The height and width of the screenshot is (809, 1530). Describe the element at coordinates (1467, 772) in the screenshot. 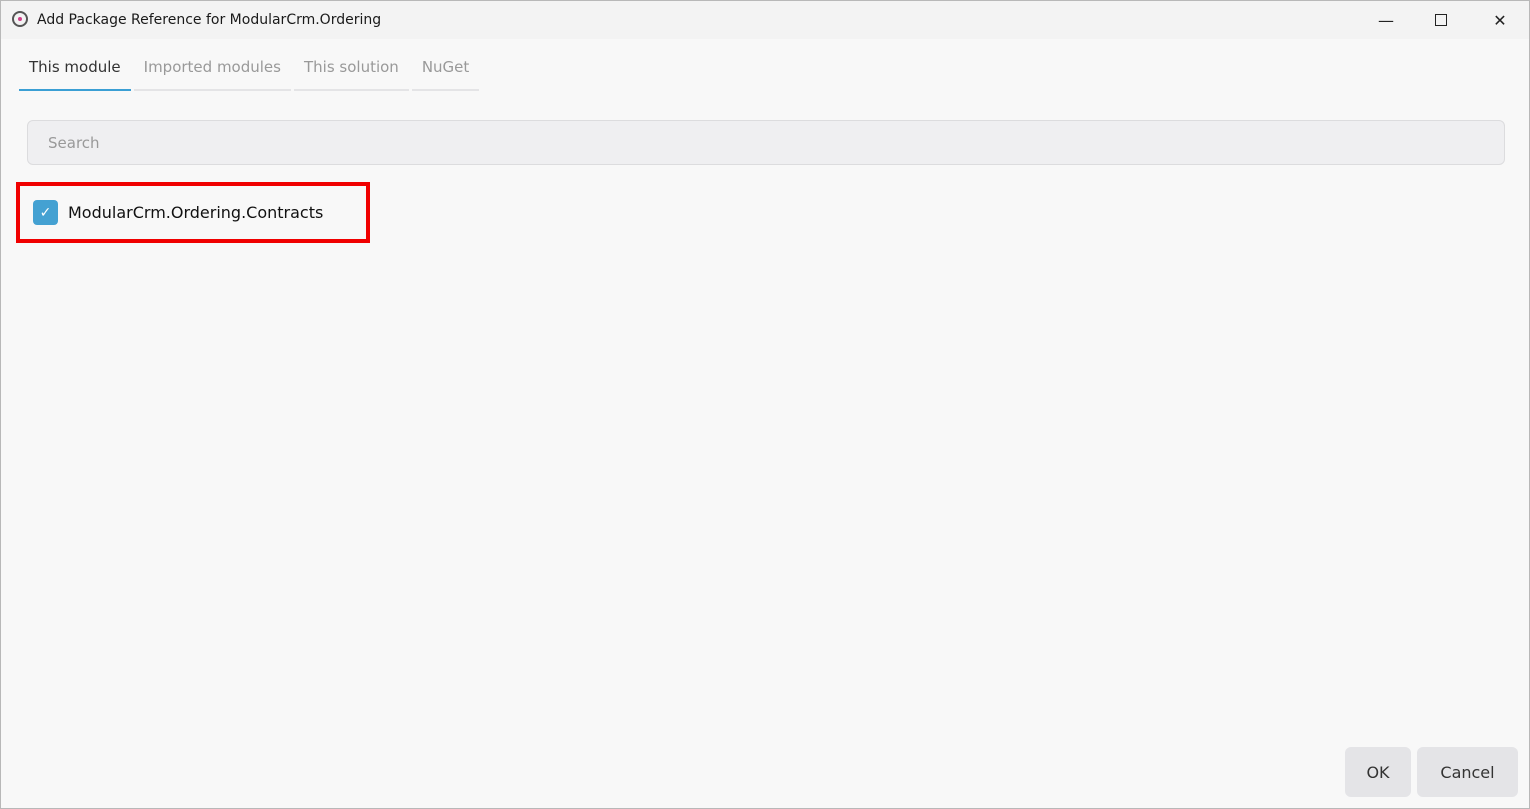

I see `cancel-button: Cancel` at that location.